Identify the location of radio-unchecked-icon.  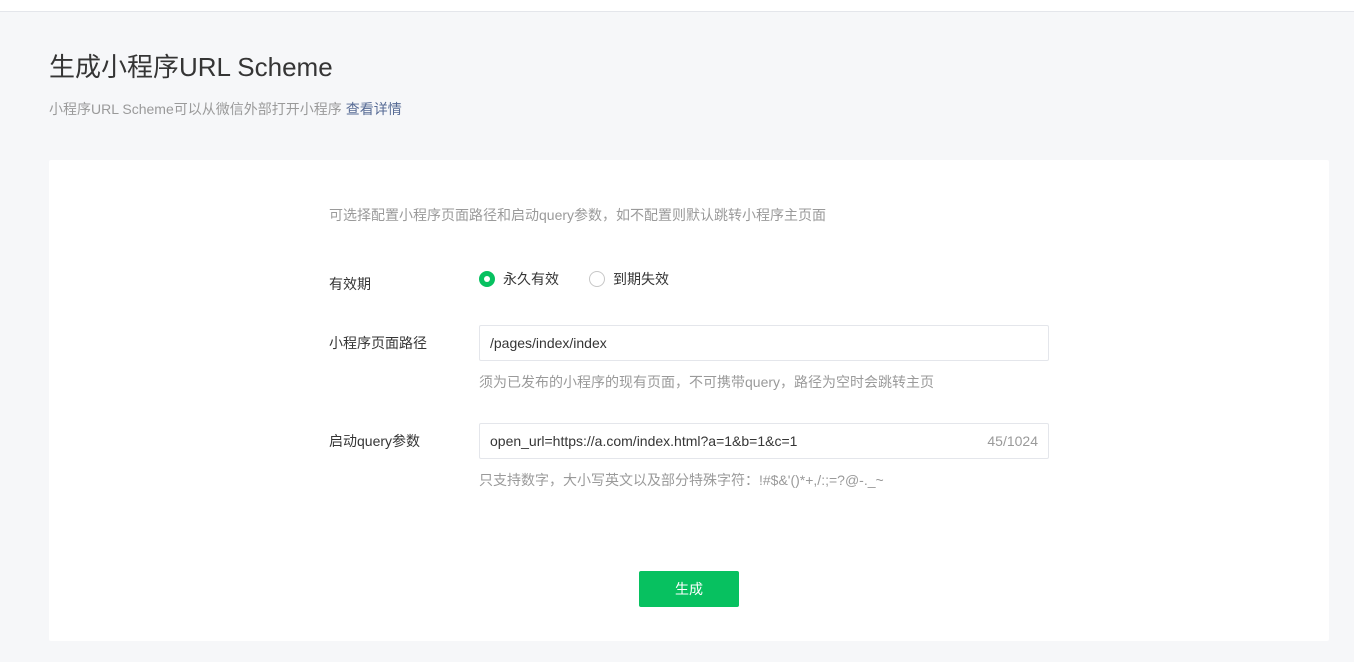
(597, 279).